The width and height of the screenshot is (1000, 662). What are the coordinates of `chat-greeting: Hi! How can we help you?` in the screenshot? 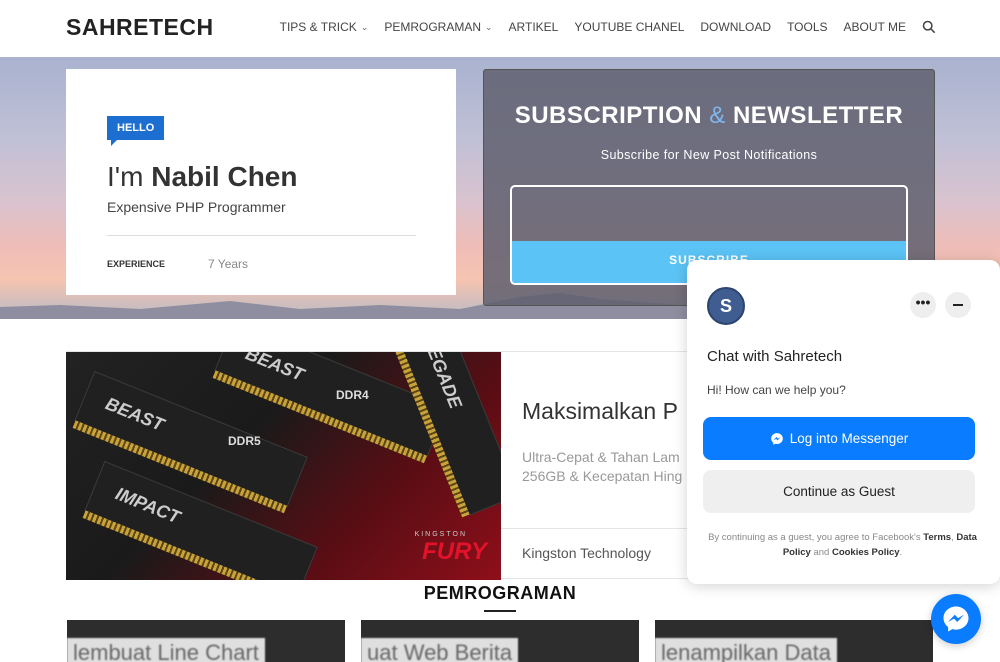 It's located at (776, 390).